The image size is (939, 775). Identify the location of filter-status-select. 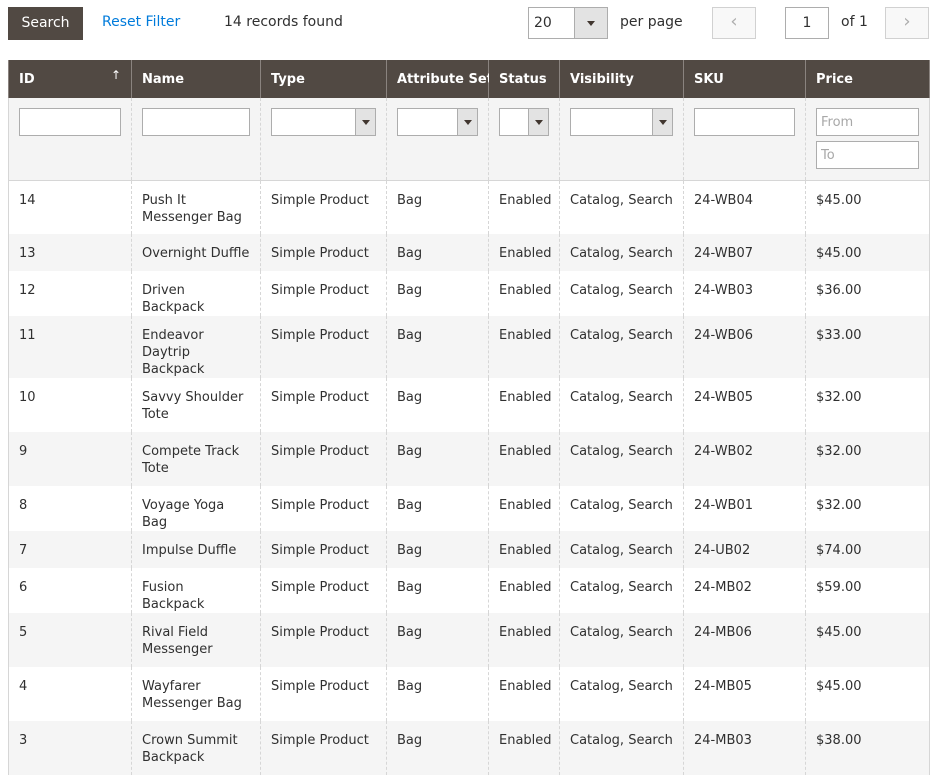
(524, 122).